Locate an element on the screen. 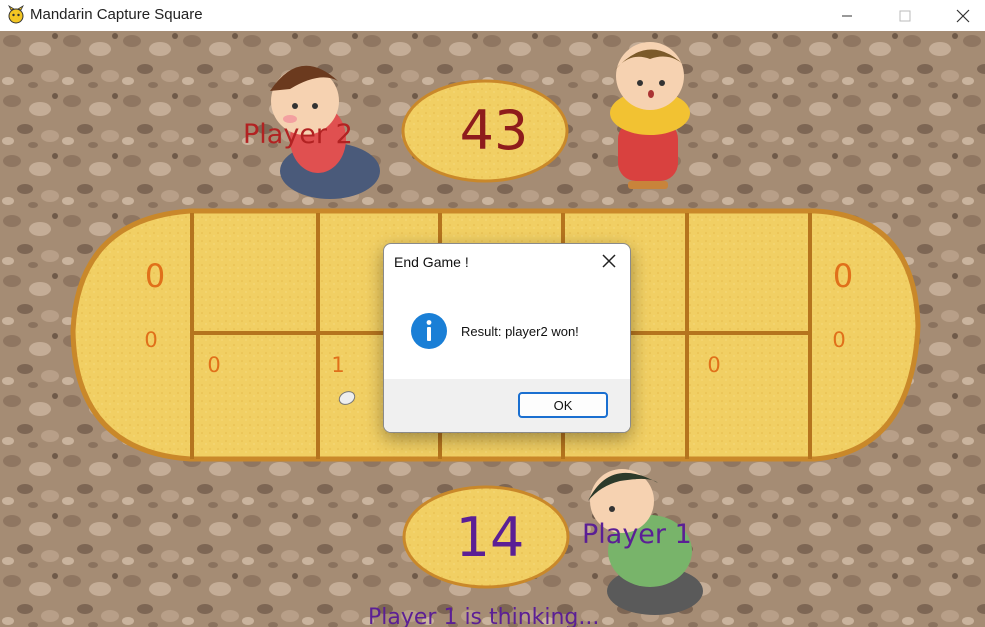 The width and height of the screenshot is (985, 627). dialog-title: End Game ! is located at coordinates (431, 262).